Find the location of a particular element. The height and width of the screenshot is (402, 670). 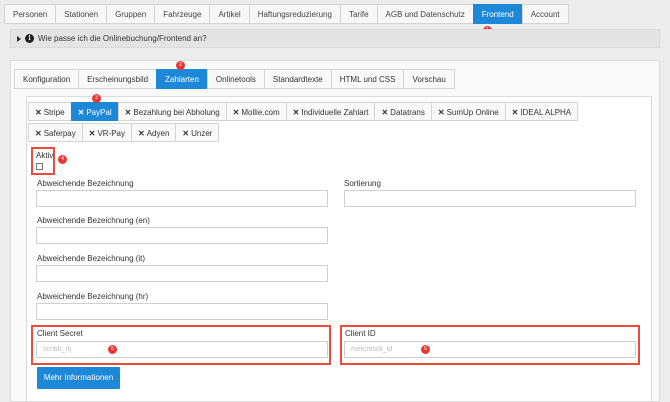

step-badge-6: 6 is located at coordinates (425, 349).